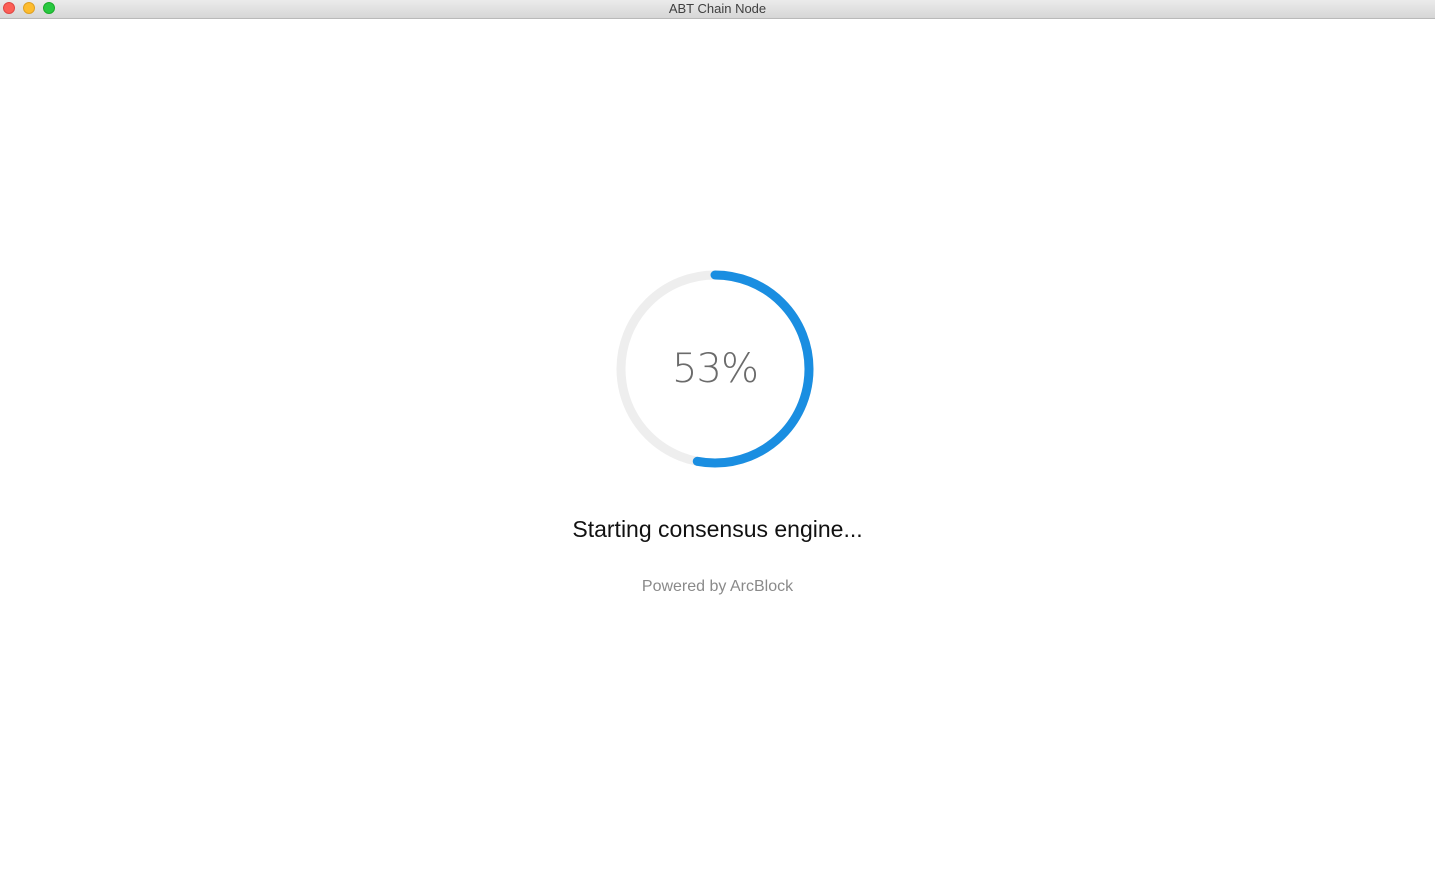 The height and width of the screenshot is (894, 1435). I want to click on title-bar: ABT Chain Node, so click(717, 9).